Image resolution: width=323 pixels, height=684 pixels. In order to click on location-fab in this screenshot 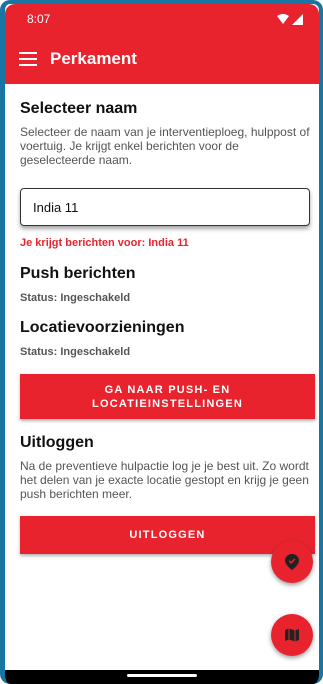, I will do `click(292, 562)`.